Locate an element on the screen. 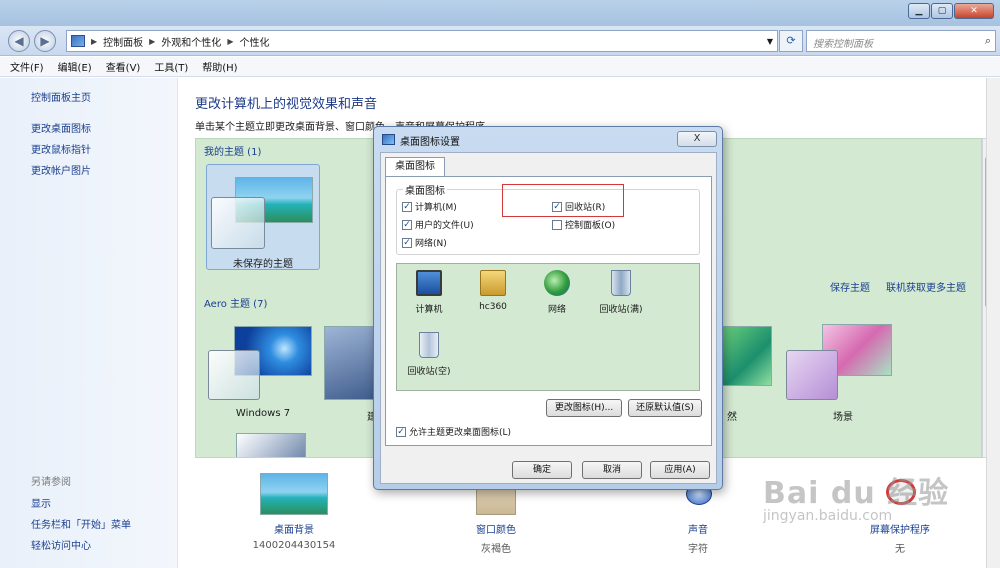 This screenshot has width=1000, height=568. close-window-button: ✕ is located at coordinates (974, 11).